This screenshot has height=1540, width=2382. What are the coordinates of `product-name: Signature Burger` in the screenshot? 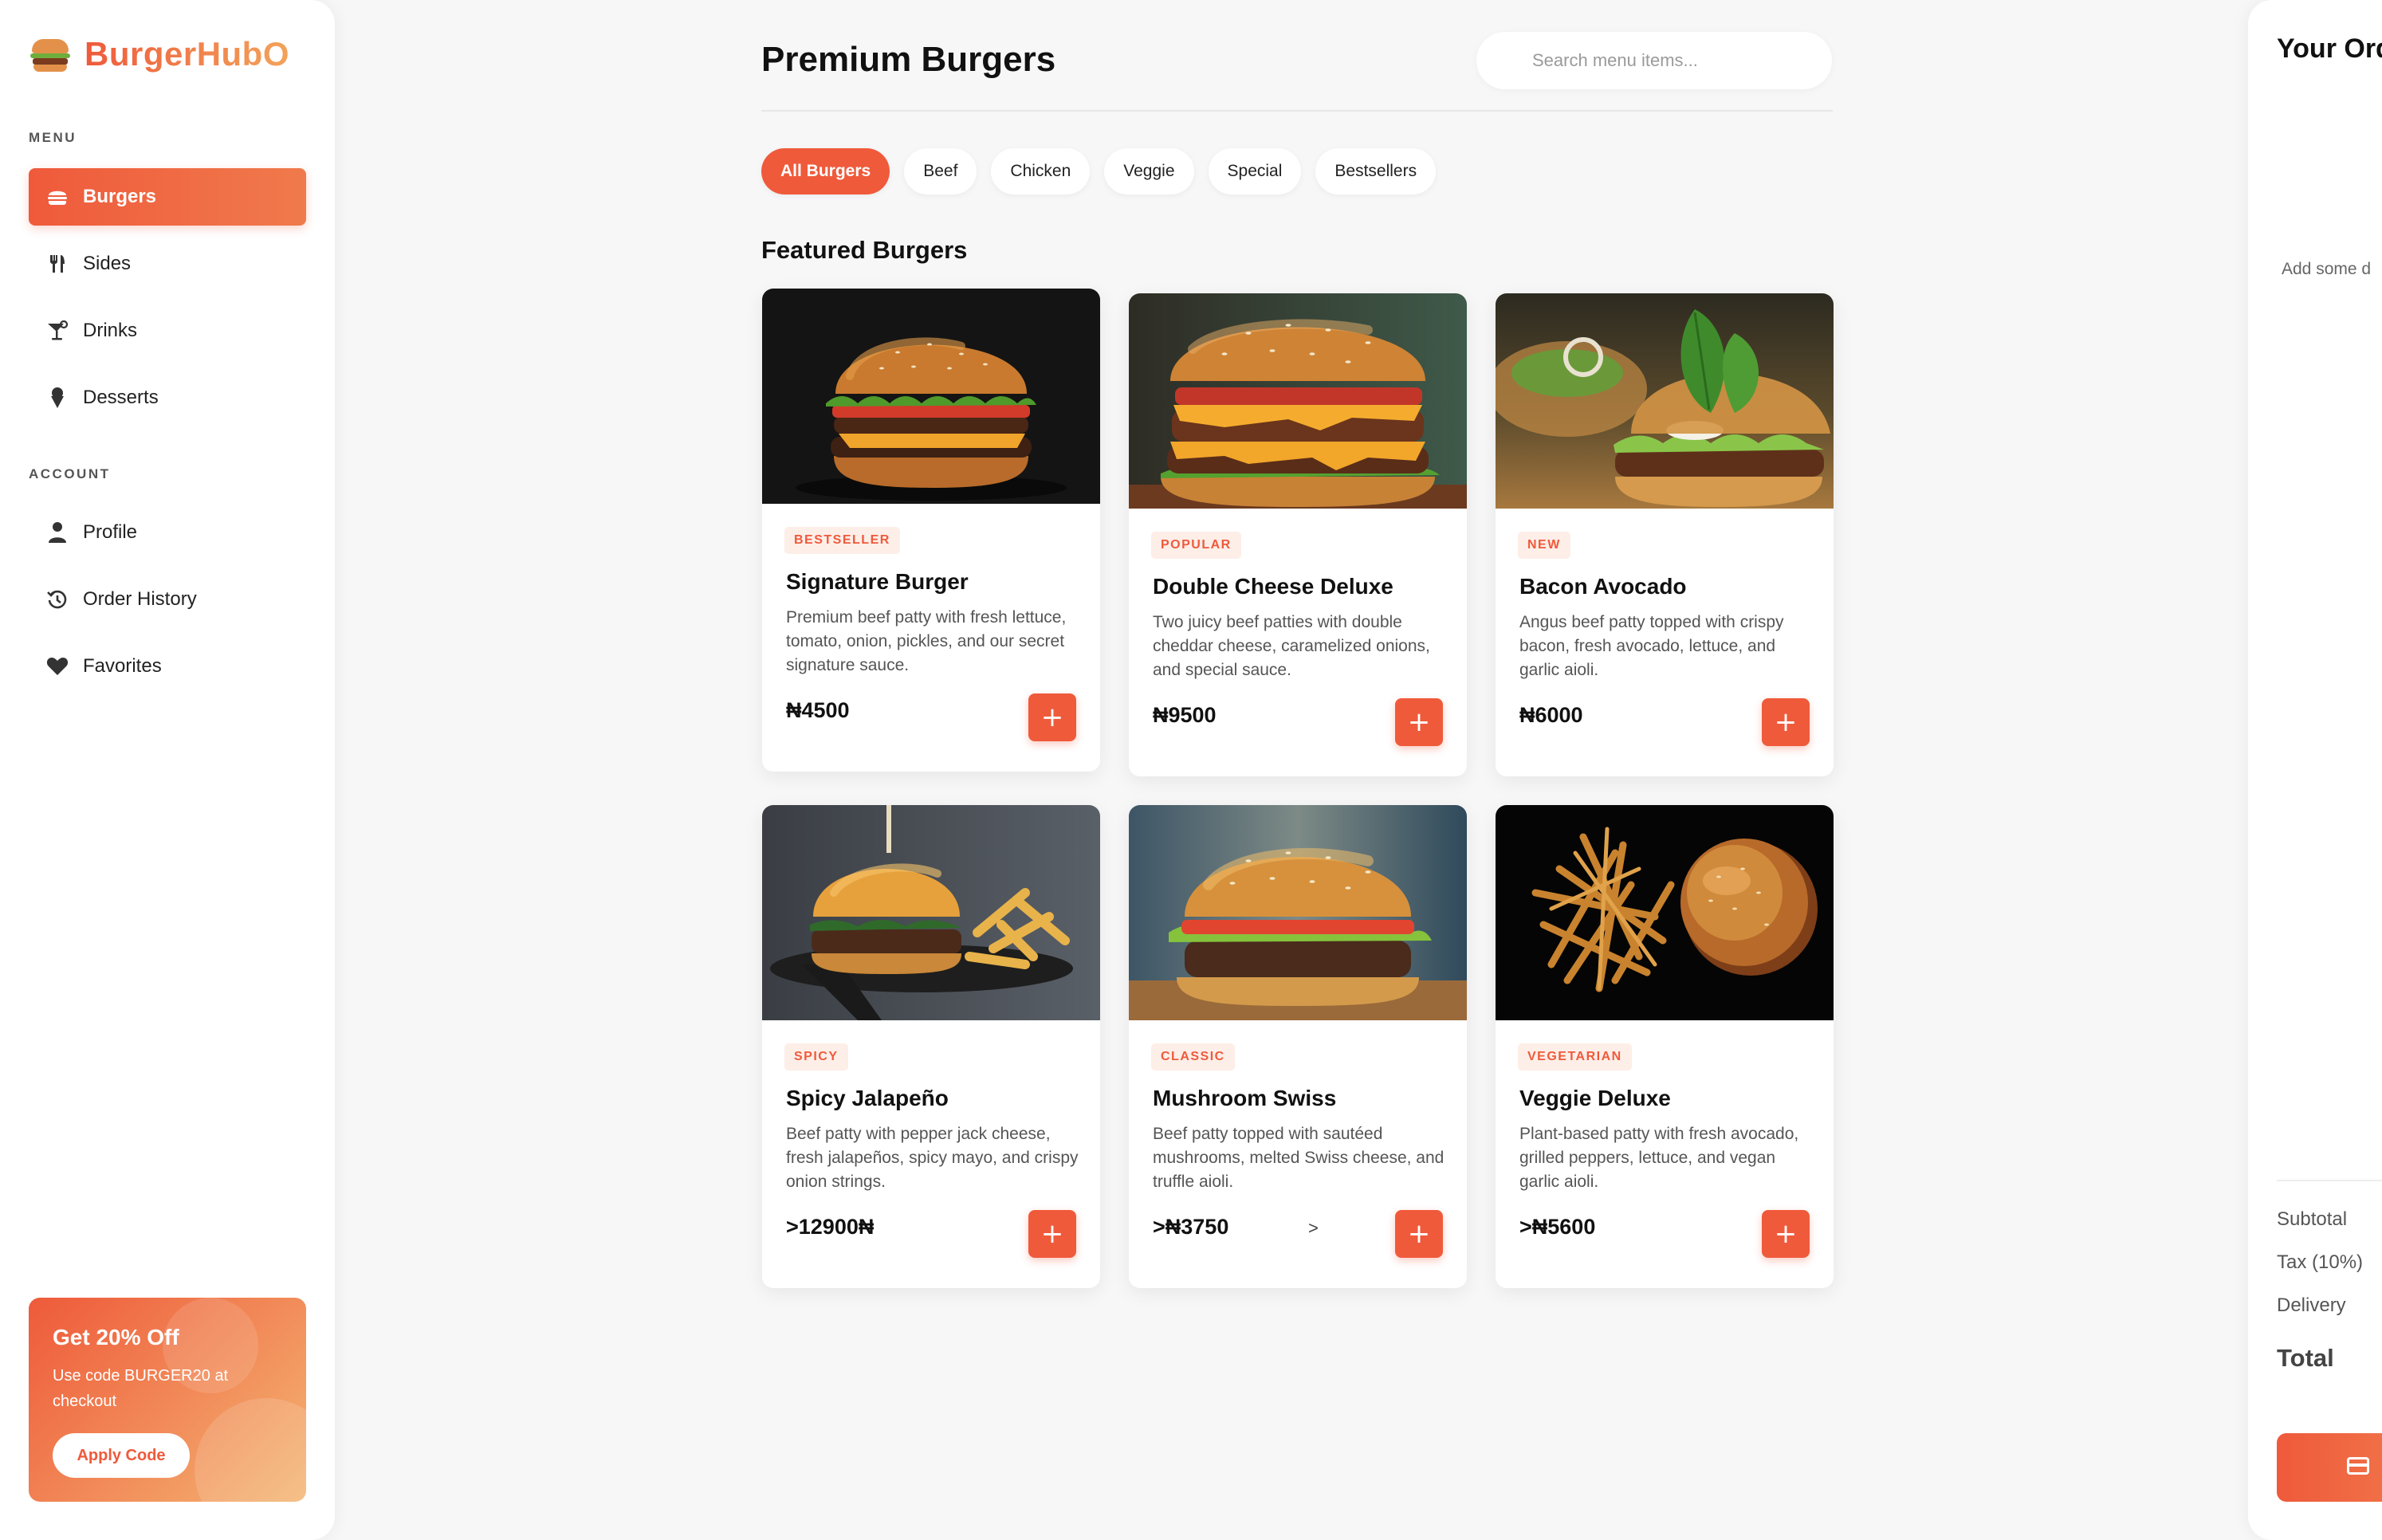 It's located at (877, 582).